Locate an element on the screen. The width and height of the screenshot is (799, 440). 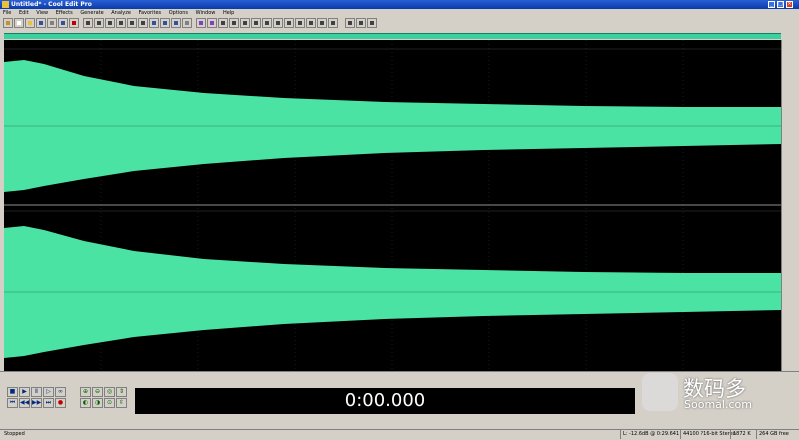
close-icon: × is located at coordinates (789, 4).